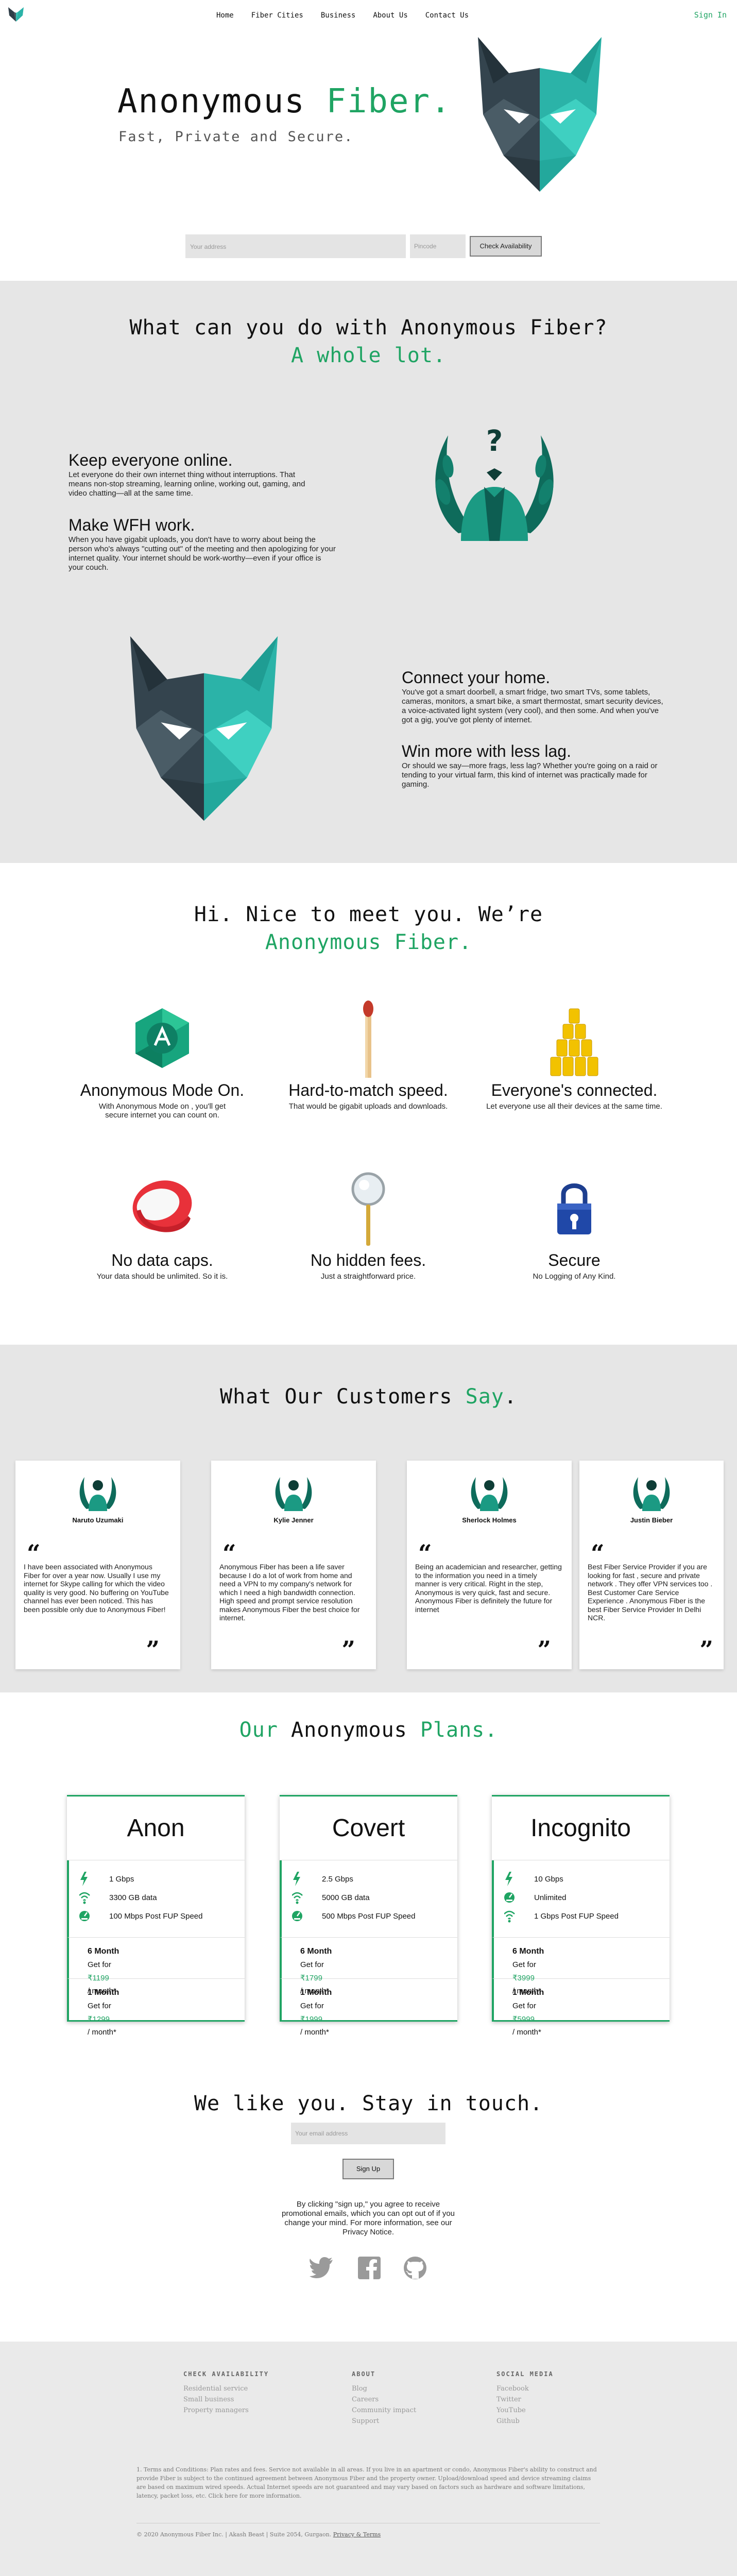 The width and height of the screenshot is (737, 2576). What do you see at coordinates (368, 1209) in the screenshot?
I see `magnifier-icon` at bounding box center [368, 1209].